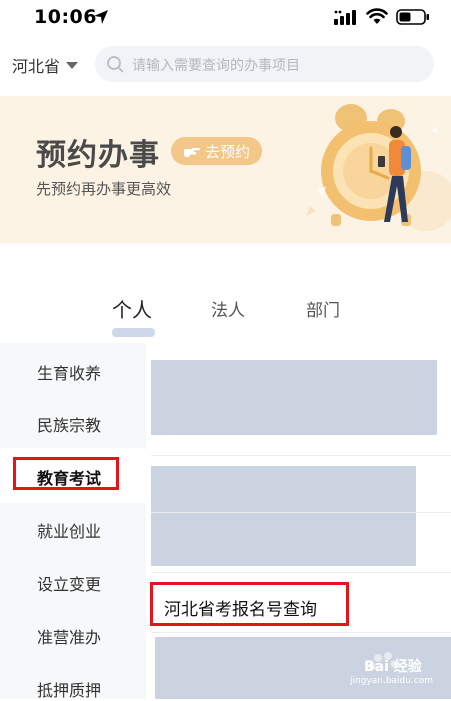 This screenshot has width=451, height=701. What do you see at coordinates (66, 473) in the screenshot?
I see `education-exam-highlight` at bounding box center [66, 473].